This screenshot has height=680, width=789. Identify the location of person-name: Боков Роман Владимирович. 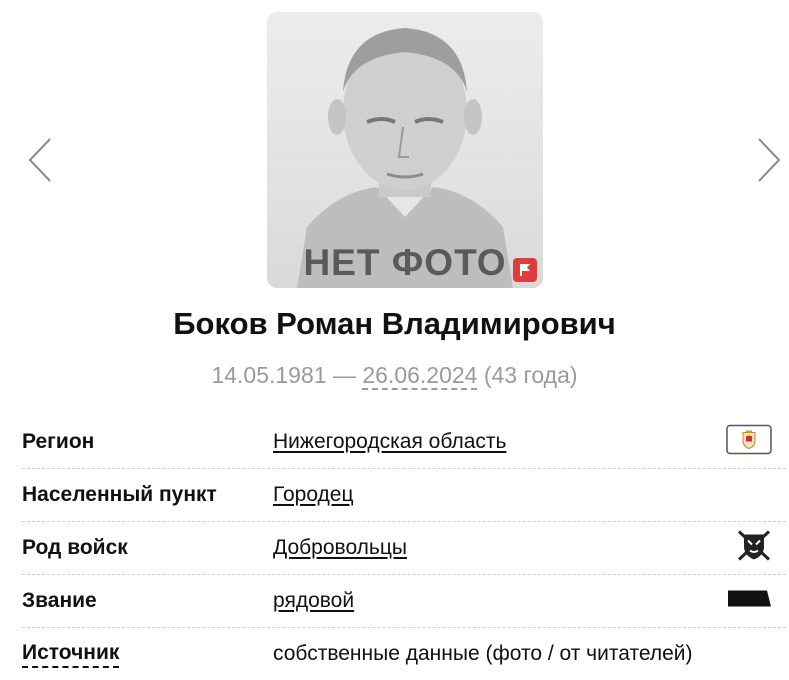
(394, 323).